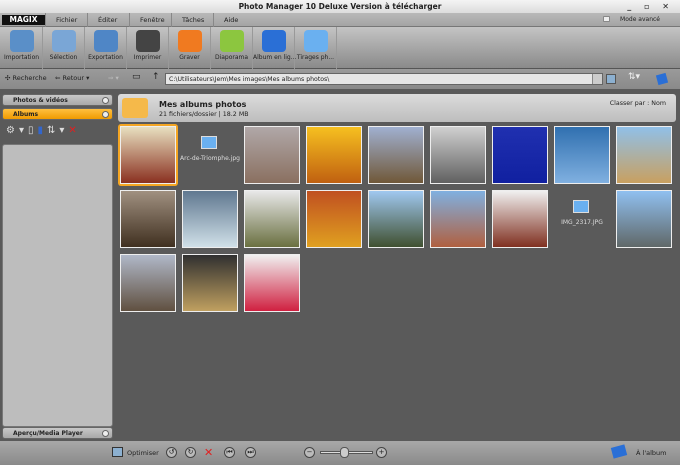 The height and width of the screenshot is (465, 680). Describe the element at coordinates (29, 78) in the screenshot. I see `search-label: Recherche` at that location.